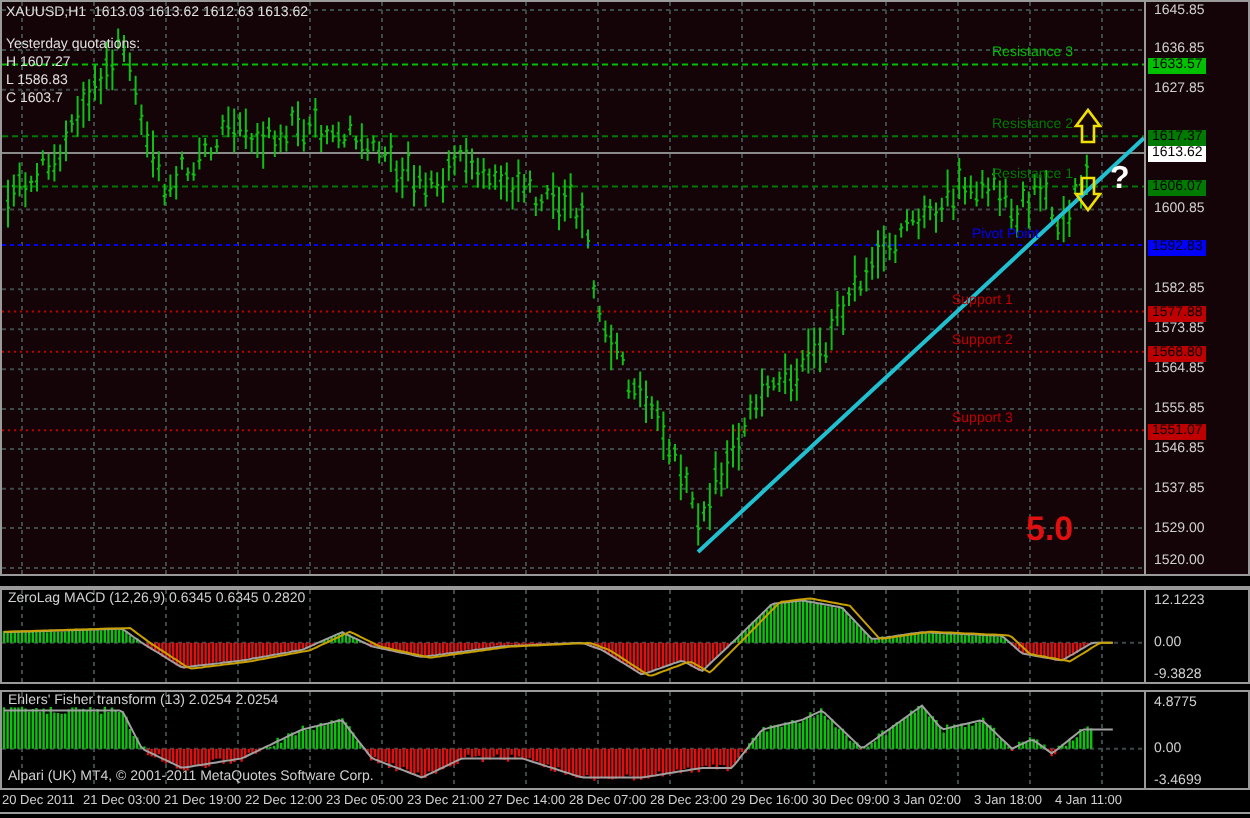  What do you see at coordinates (1088, 125) in the screenshot?
I see `up-arrow-icon` at bounding box center [1088, 125].